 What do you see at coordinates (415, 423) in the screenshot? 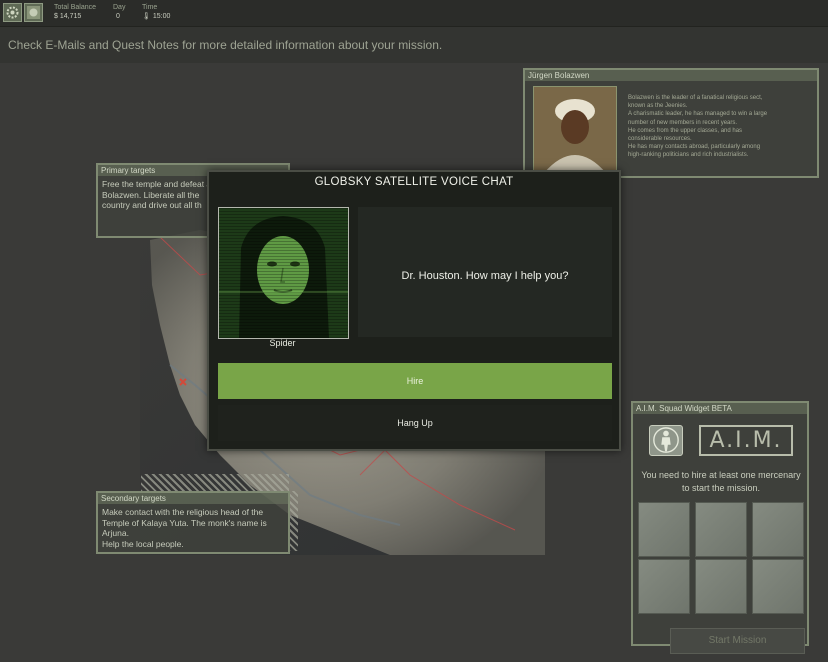
I see `hang-up-button: Hang Up` at bounding box center [415, 423].